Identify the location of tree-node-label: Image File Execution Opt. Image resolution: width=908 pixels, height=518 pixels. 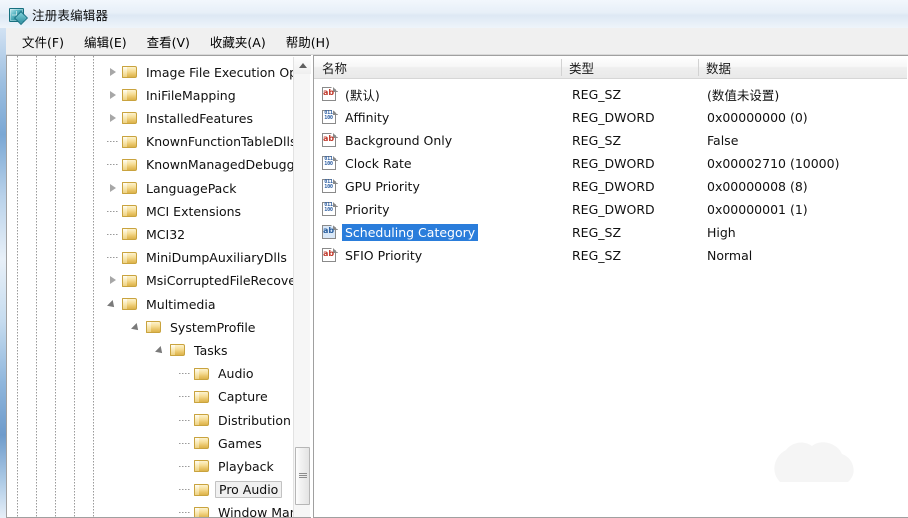
(219, 72).